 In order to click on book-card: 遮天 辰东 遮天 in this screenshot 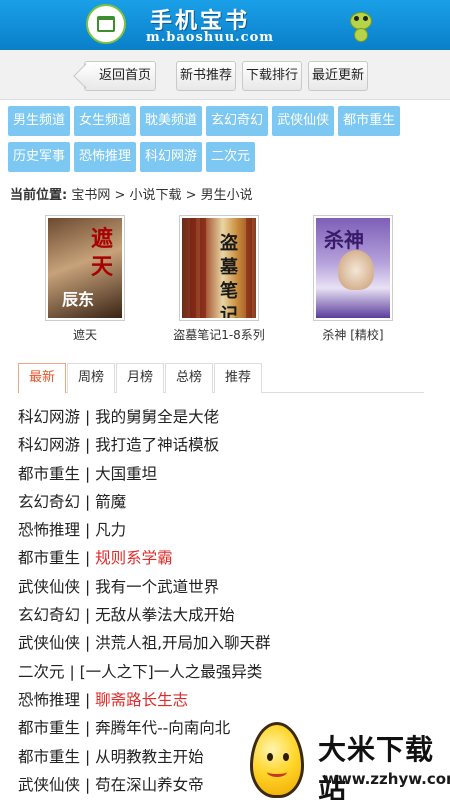, I will do `click(85, 279)`.